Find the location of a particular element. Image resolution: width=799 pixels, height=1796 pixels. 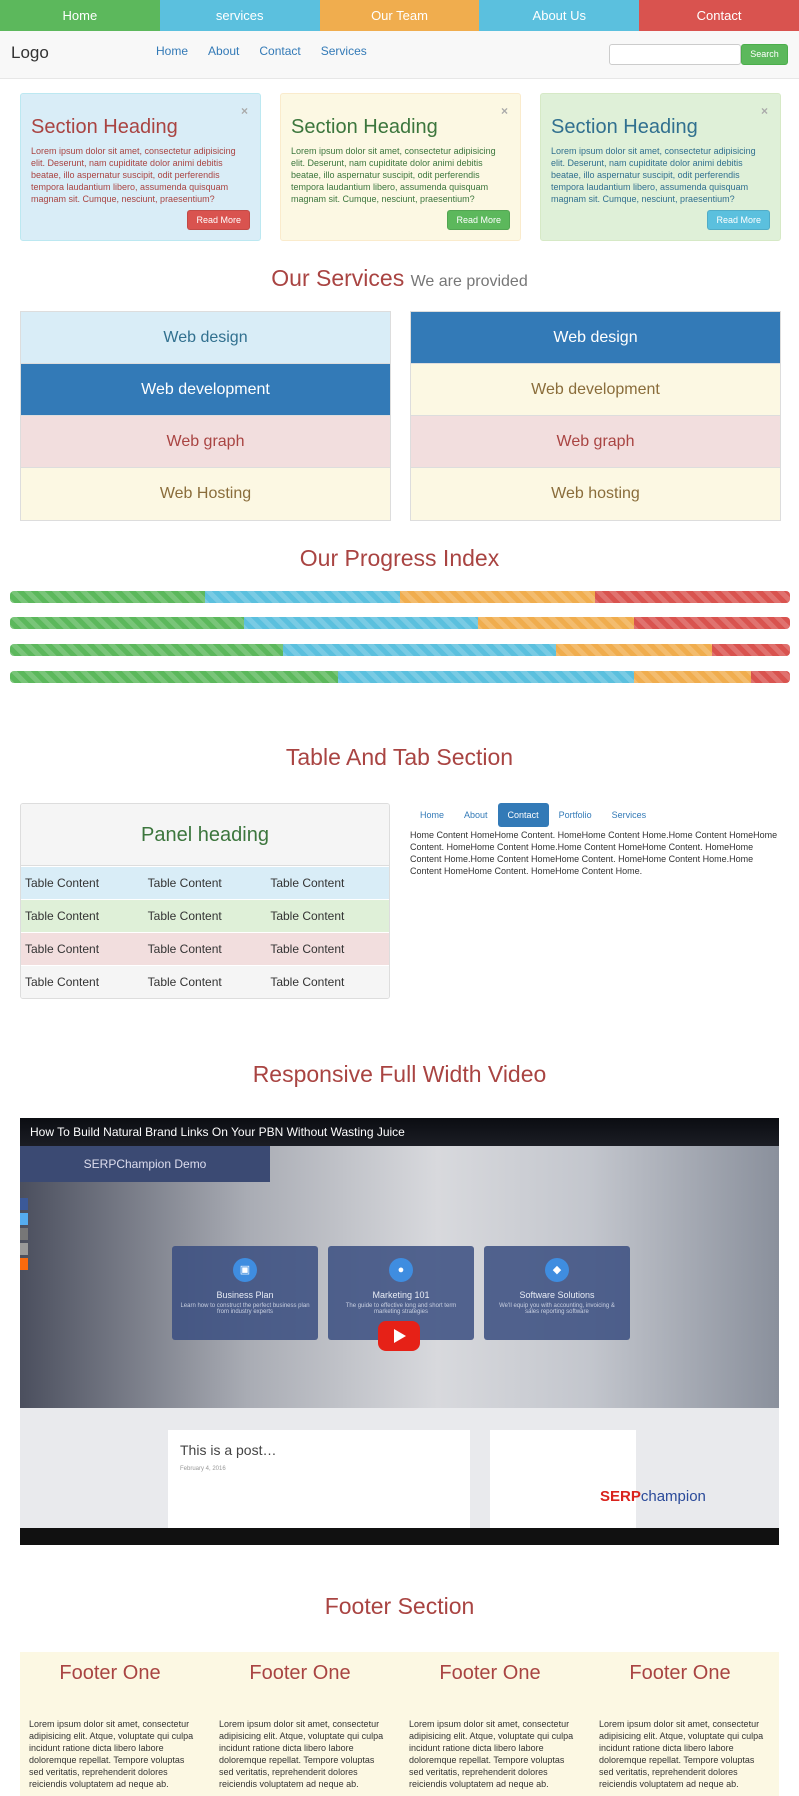

service-item: Web Hosting is located at coordinates (205, 494).